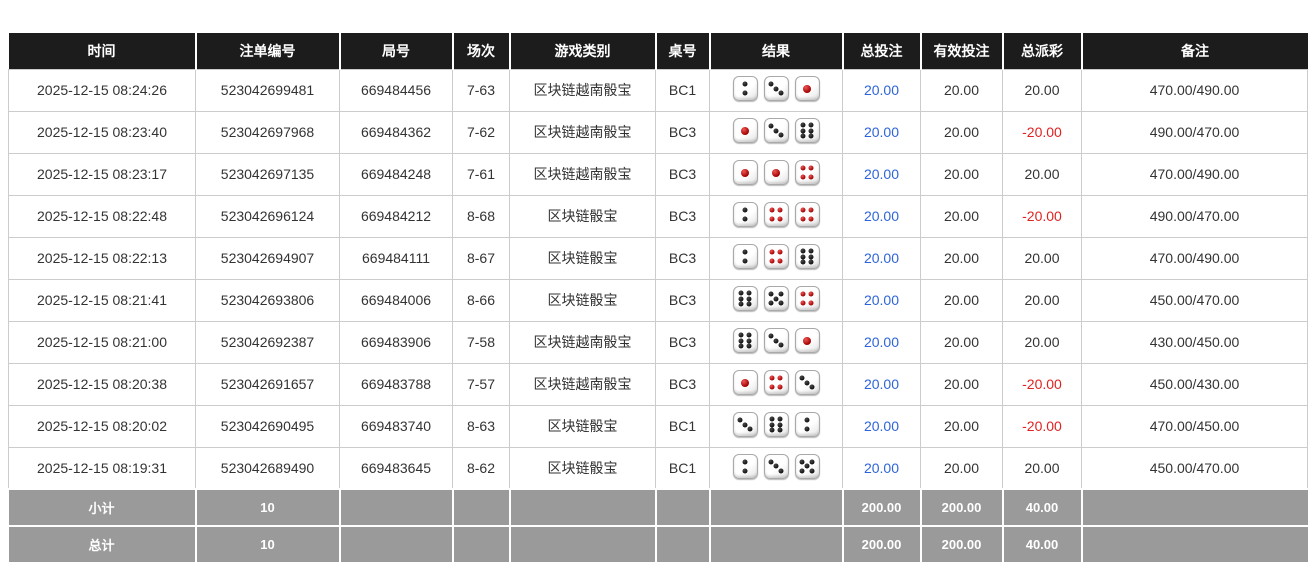 The height and width of the screenshot is (571, 1314). I want to click on cell-round_id: 669483788, so click(396, 384).